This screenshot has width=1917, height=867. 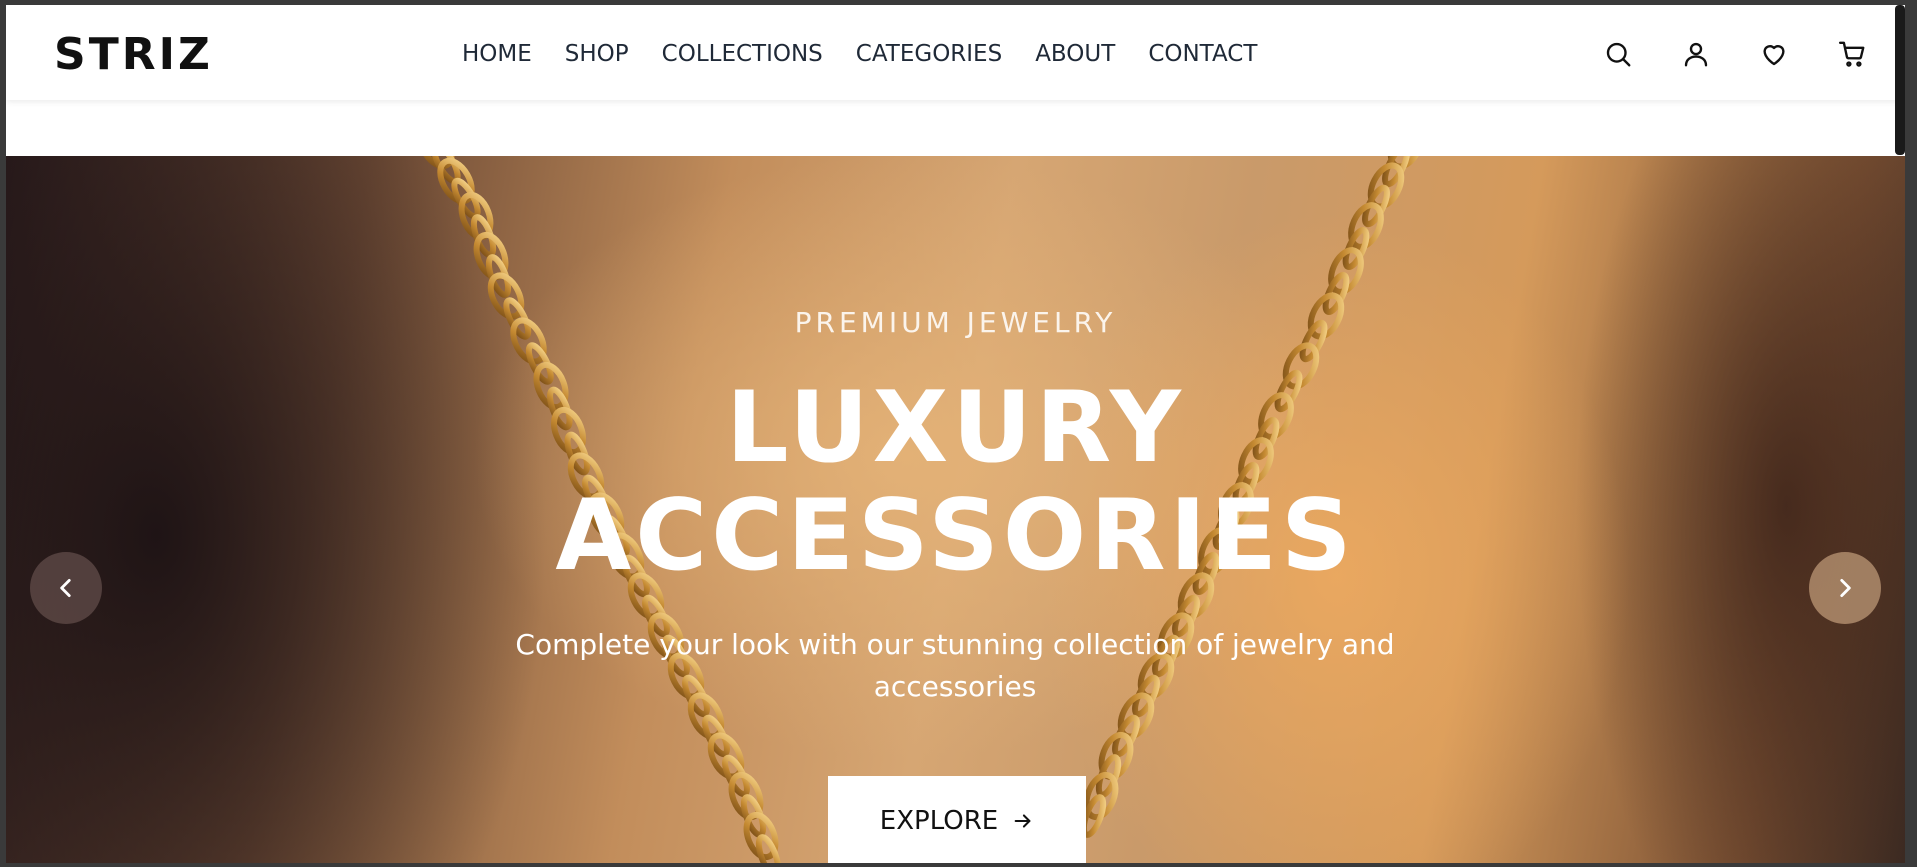 I want to click on carousel-prev-button, so click(x=66, y=588).